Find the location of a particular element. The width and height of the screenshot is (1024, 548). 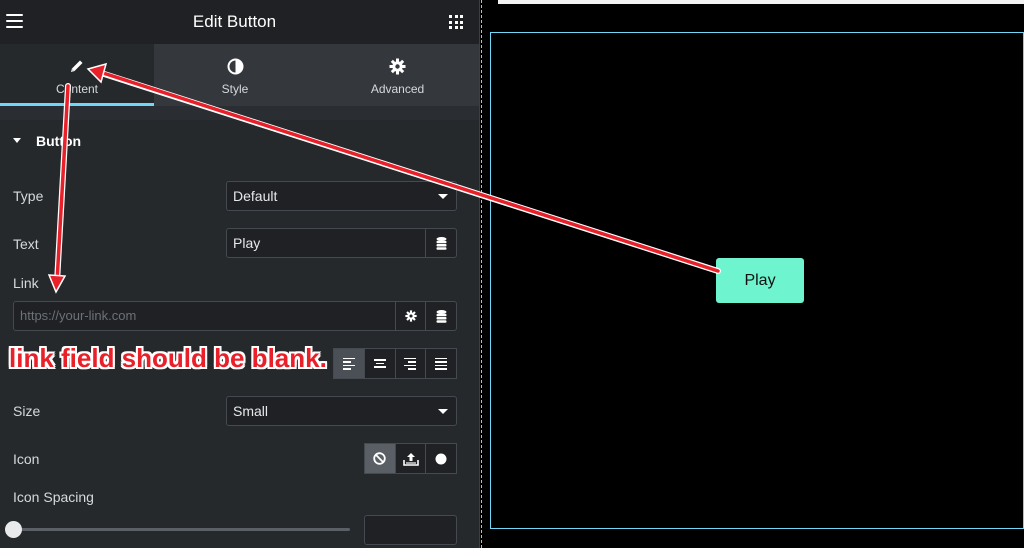

pencil-icon is located at coordinates (77, 67).